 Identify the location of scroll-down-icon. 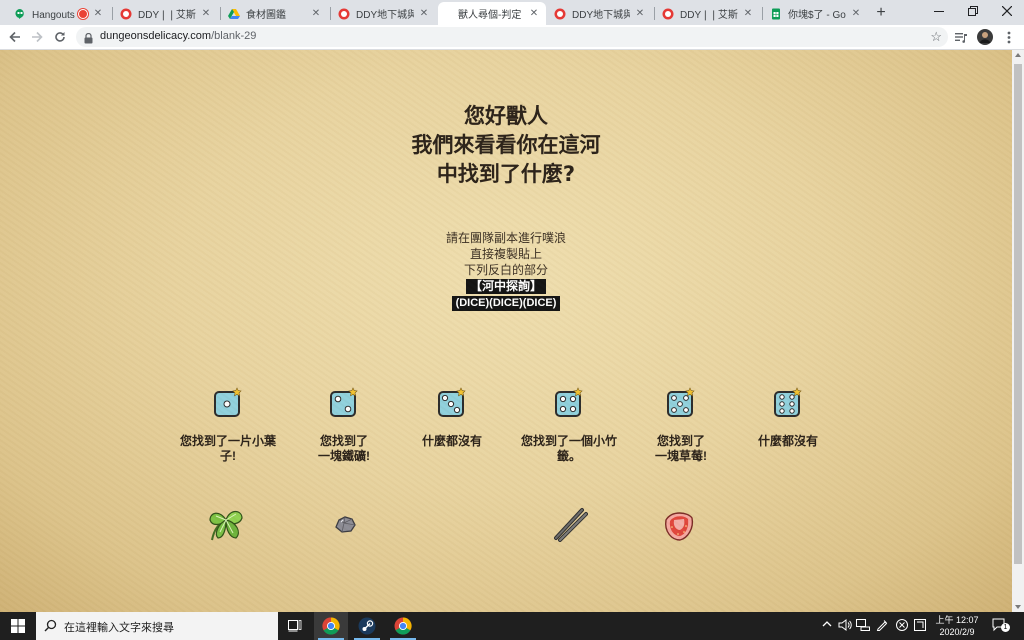
(1018, 607).